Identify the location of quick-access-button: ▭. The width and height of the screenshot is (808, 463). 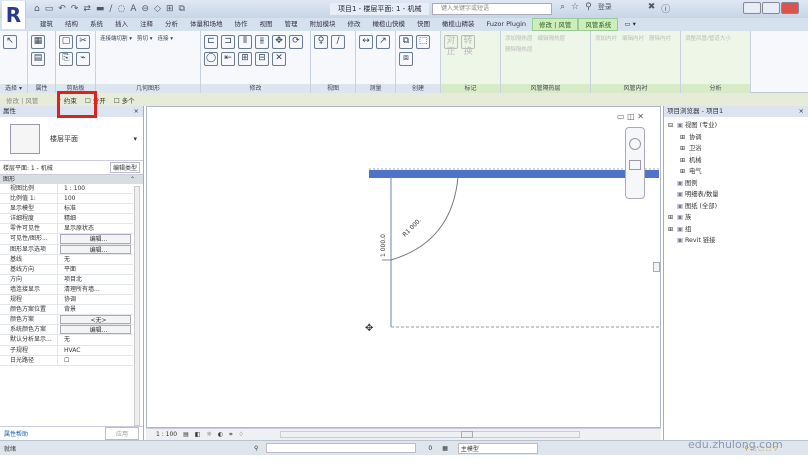
(49, 9).